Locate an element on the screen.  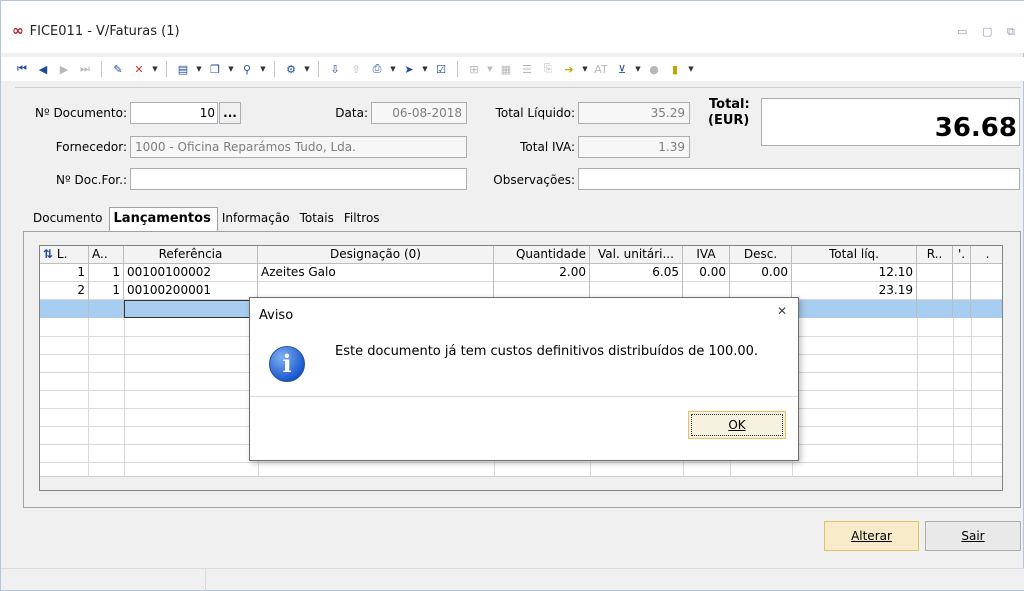
observacoes-label: Observações: is located at coordinates (534, 180).